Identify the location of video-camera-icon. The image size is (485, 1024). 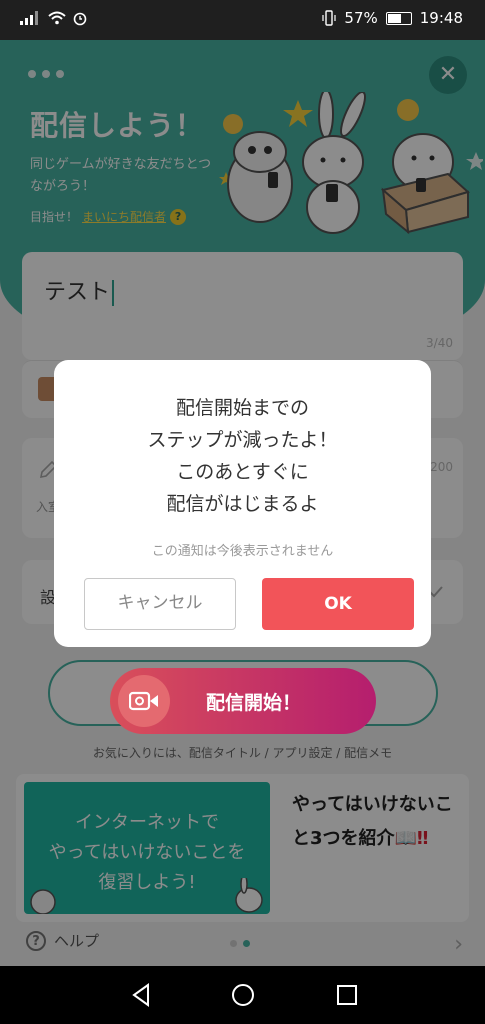
(144, 701).